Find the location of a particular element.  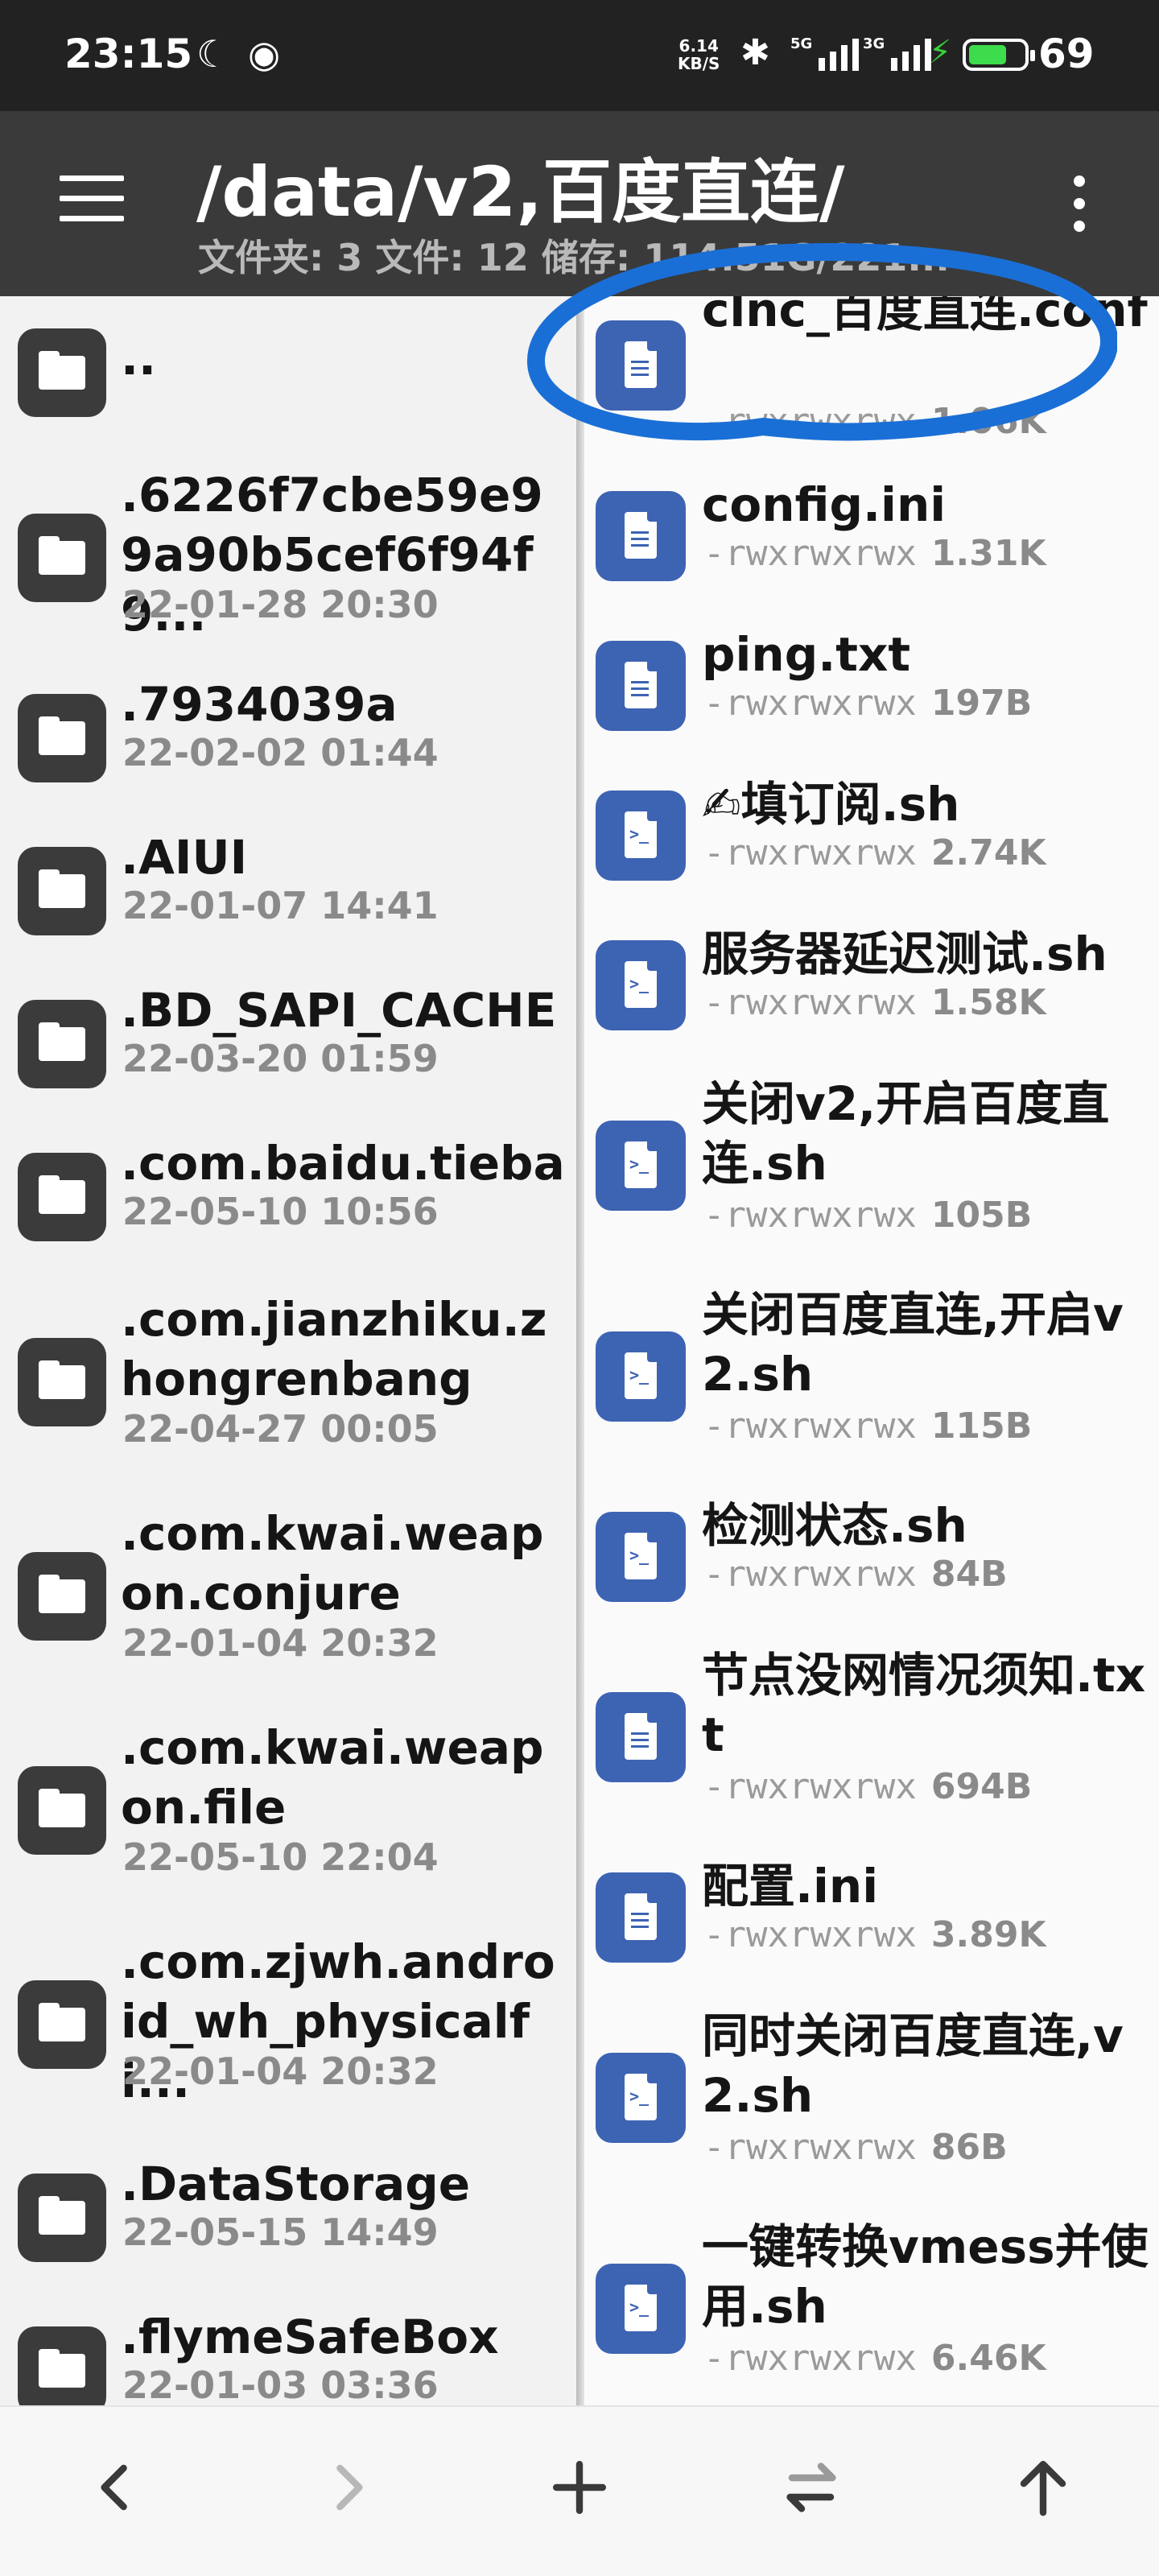

item-name: 节点没网情况须知.txt is located at coordinates (924, 1705).